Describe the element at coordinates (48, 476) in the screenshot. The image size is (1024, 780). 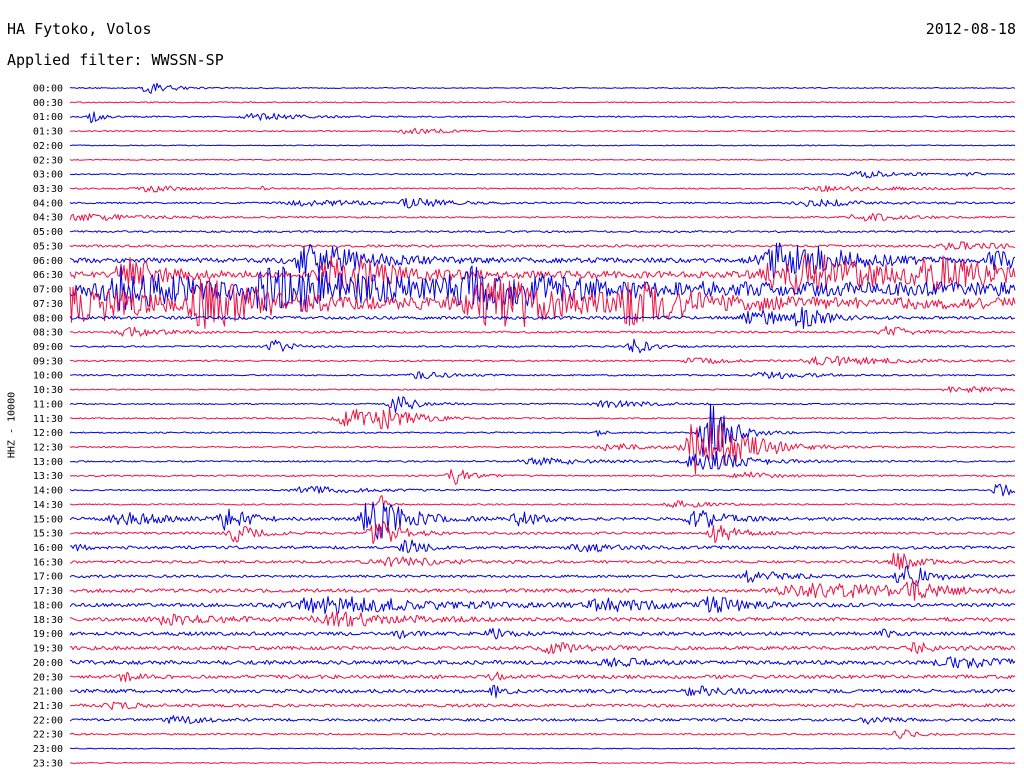
I see `time-tick-label: 13:30` at that location.